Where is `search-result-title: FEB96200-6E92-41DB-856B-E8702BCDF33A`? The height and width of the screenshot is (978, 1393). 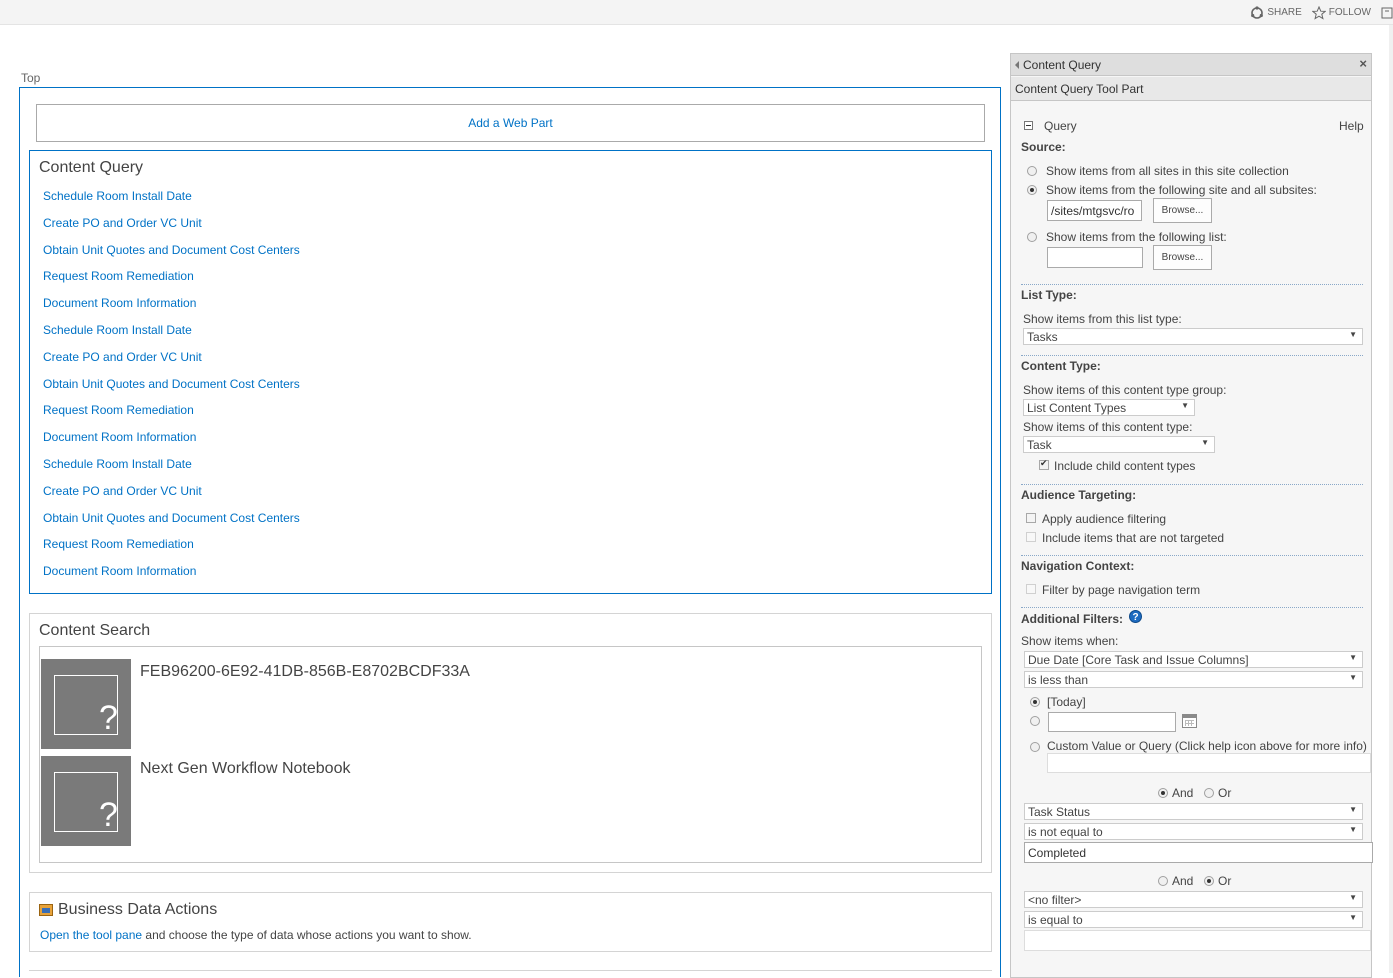 search-result-title: FEB96200-6E92-41DB-856B-E8702BCDF33A is located at coordinates (305, 672).